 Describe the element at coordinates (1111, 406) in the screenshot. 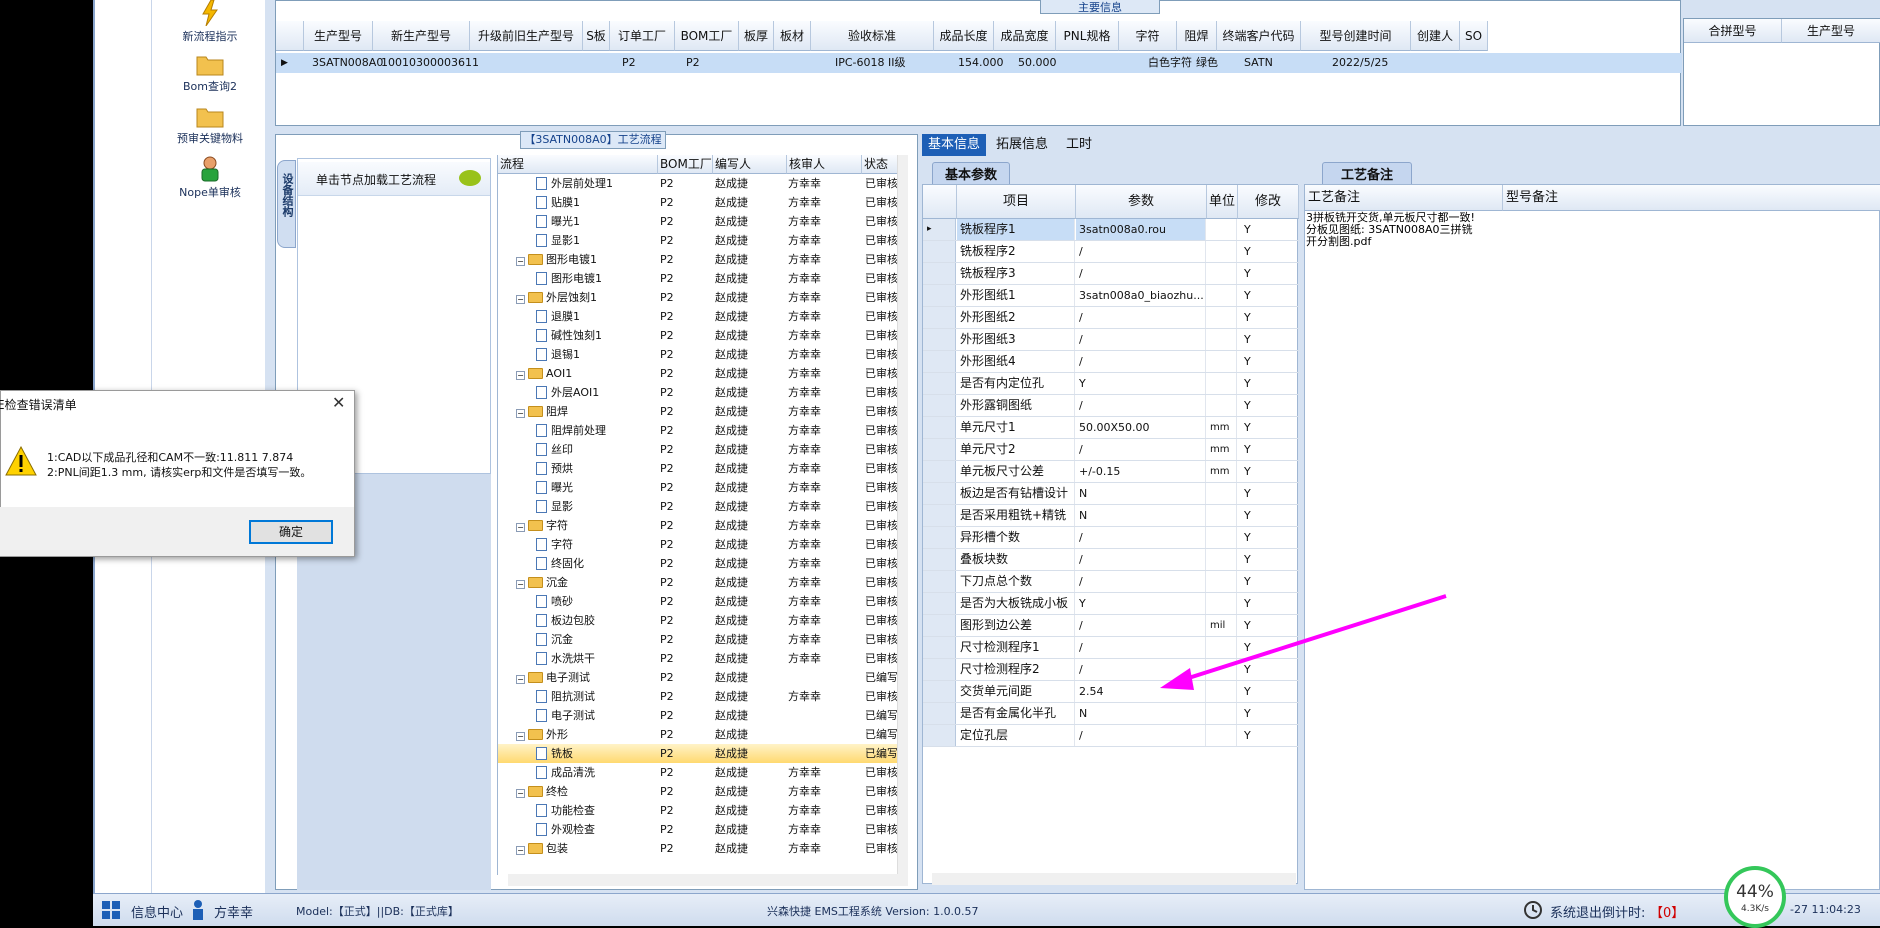

I see `param-row: 外形露铜图纸 / Y` at that location.